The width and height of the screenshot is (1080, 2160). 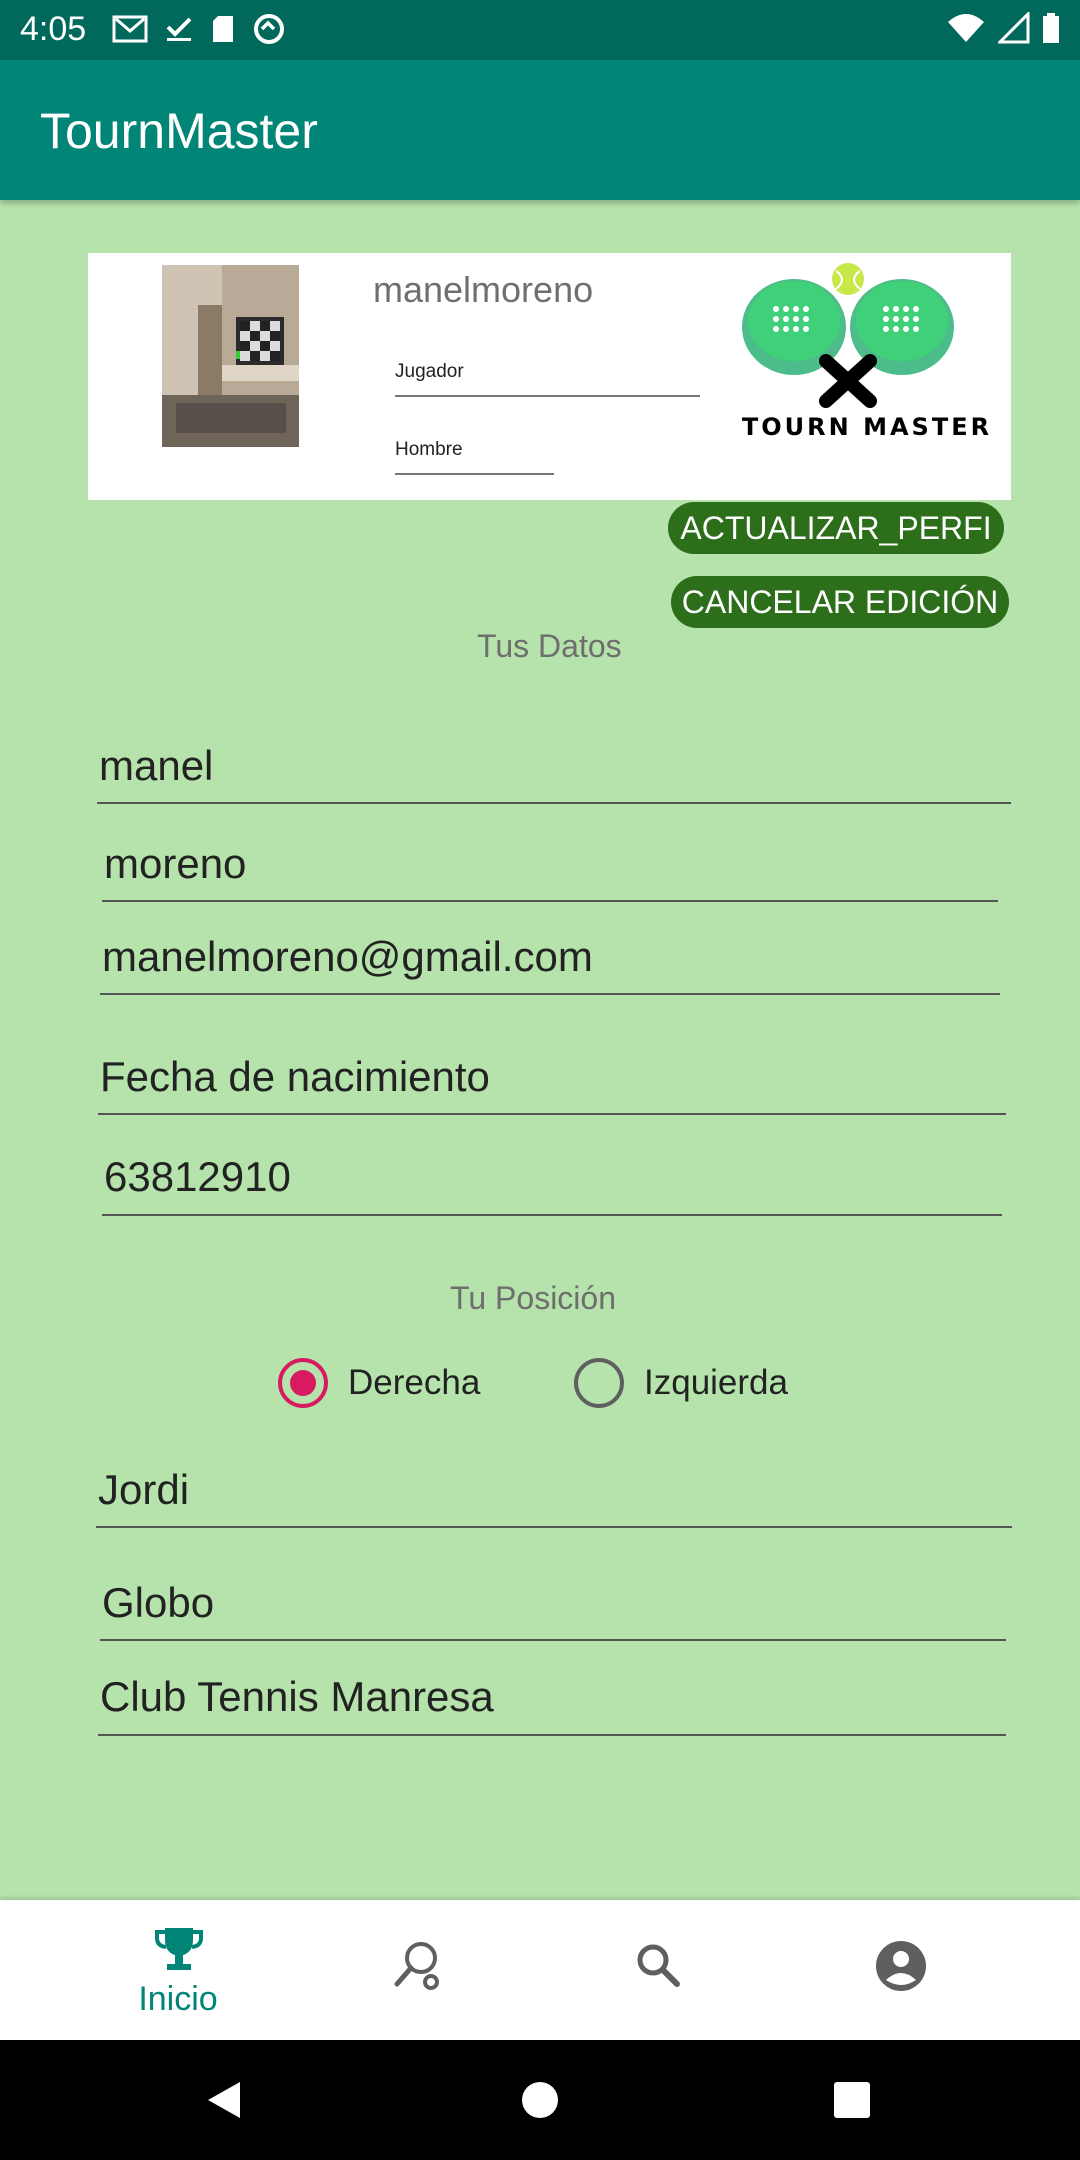 I want to click on birth-date-field: Fecha de nacimiento, so click(x=552, y=1084).